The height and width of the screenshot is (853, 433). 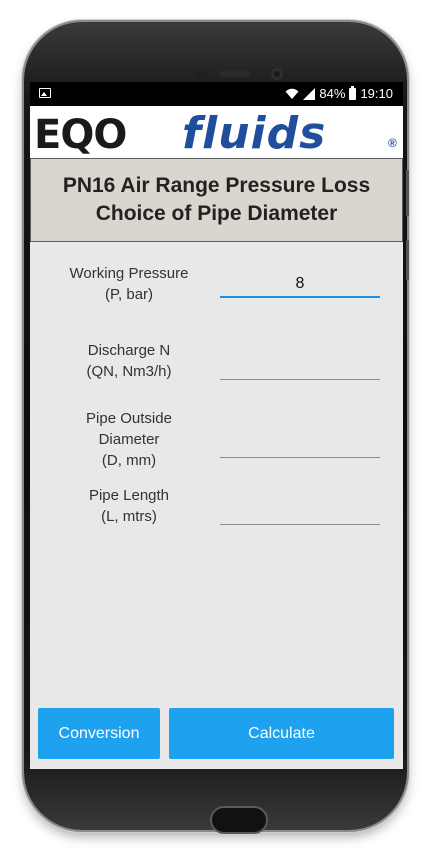 What do you see at coordinates (407, 260) in the screenshot?
I see `power-button` at bounding box center [407, 260].